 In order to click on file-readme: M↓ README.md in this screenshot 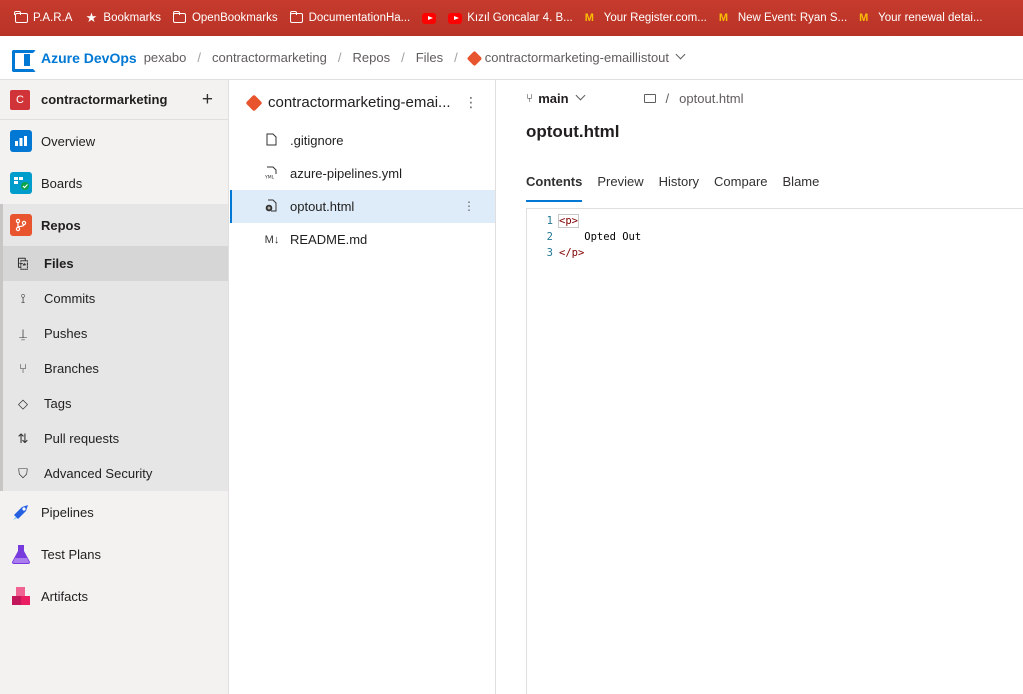, I will do `click(362, 239)`.